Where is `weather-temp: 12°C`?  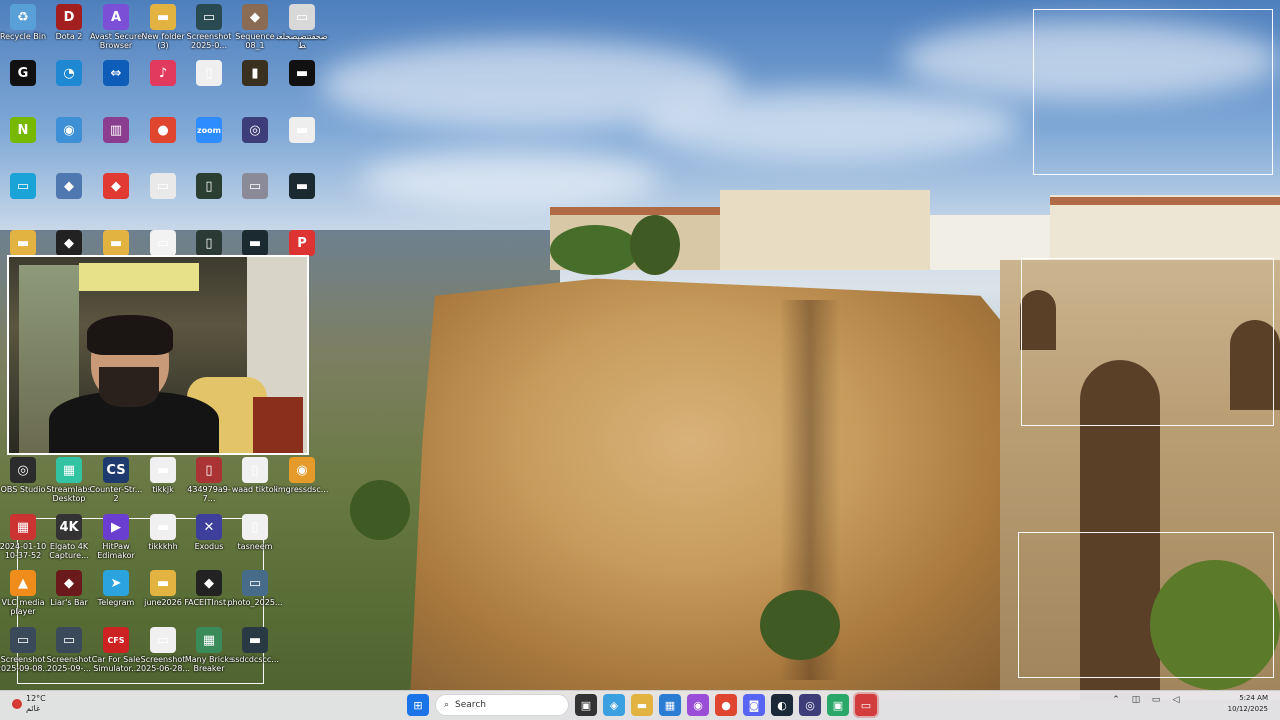
weather-temp: 12°C is located at coordinates (36, 698).